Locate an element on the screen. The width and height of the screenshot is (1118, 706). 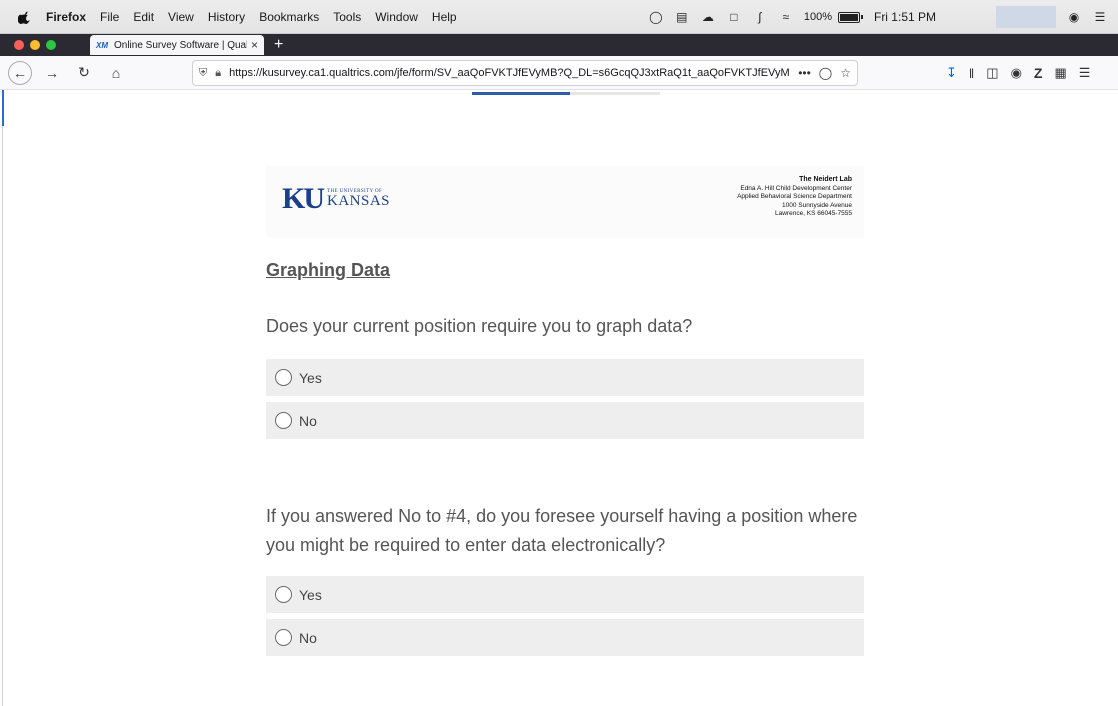
shield-badge-icon: □ is located at coordinates (734, 17).